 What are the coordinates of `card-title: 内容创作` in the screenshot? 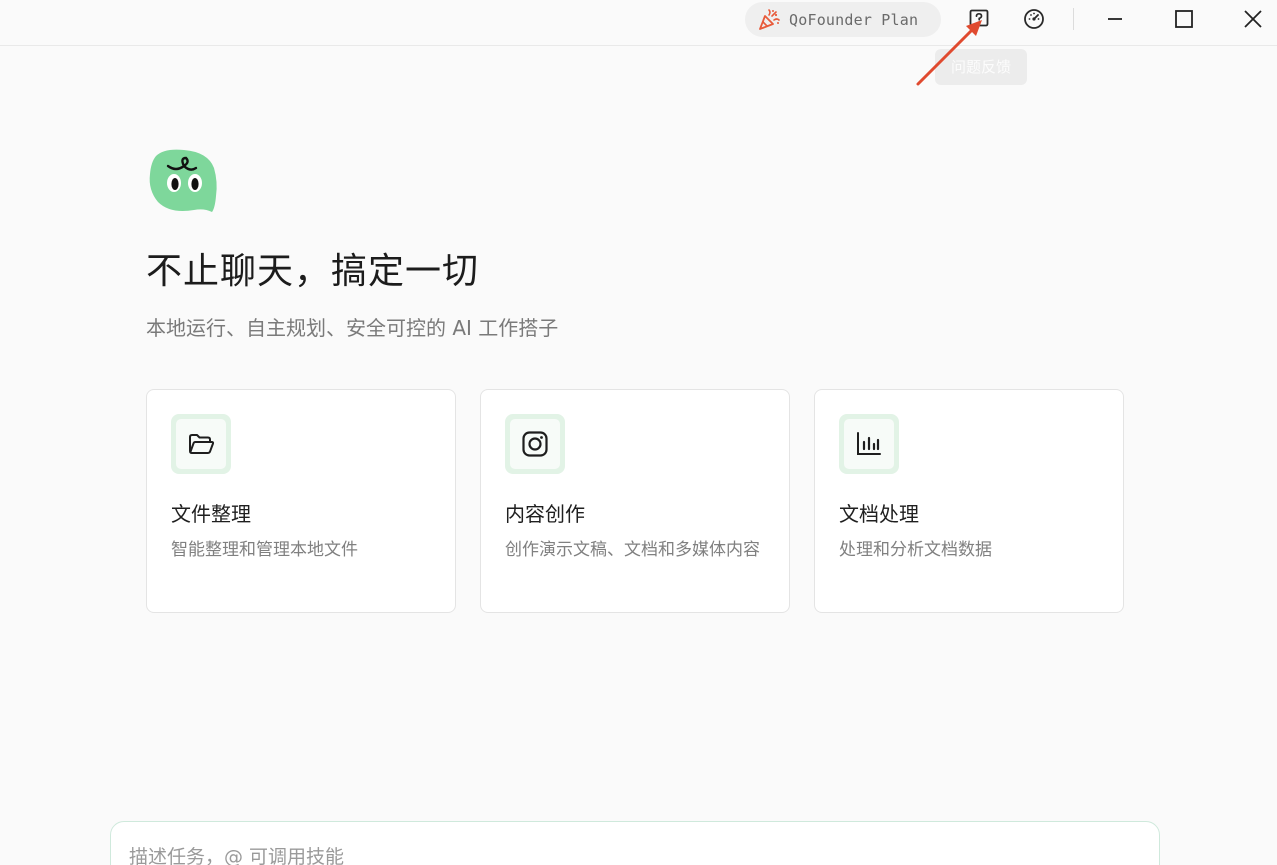 It's located at (545, 514).